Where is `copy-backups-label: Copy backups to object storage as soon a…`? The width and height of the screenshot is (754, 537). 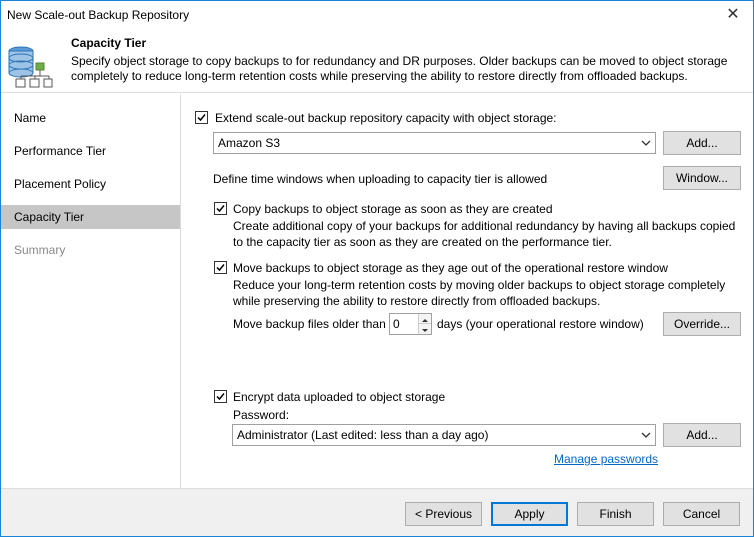
copy-backups-label: Copy backups to object storage as soon a… is located at coordinates (393, 209).